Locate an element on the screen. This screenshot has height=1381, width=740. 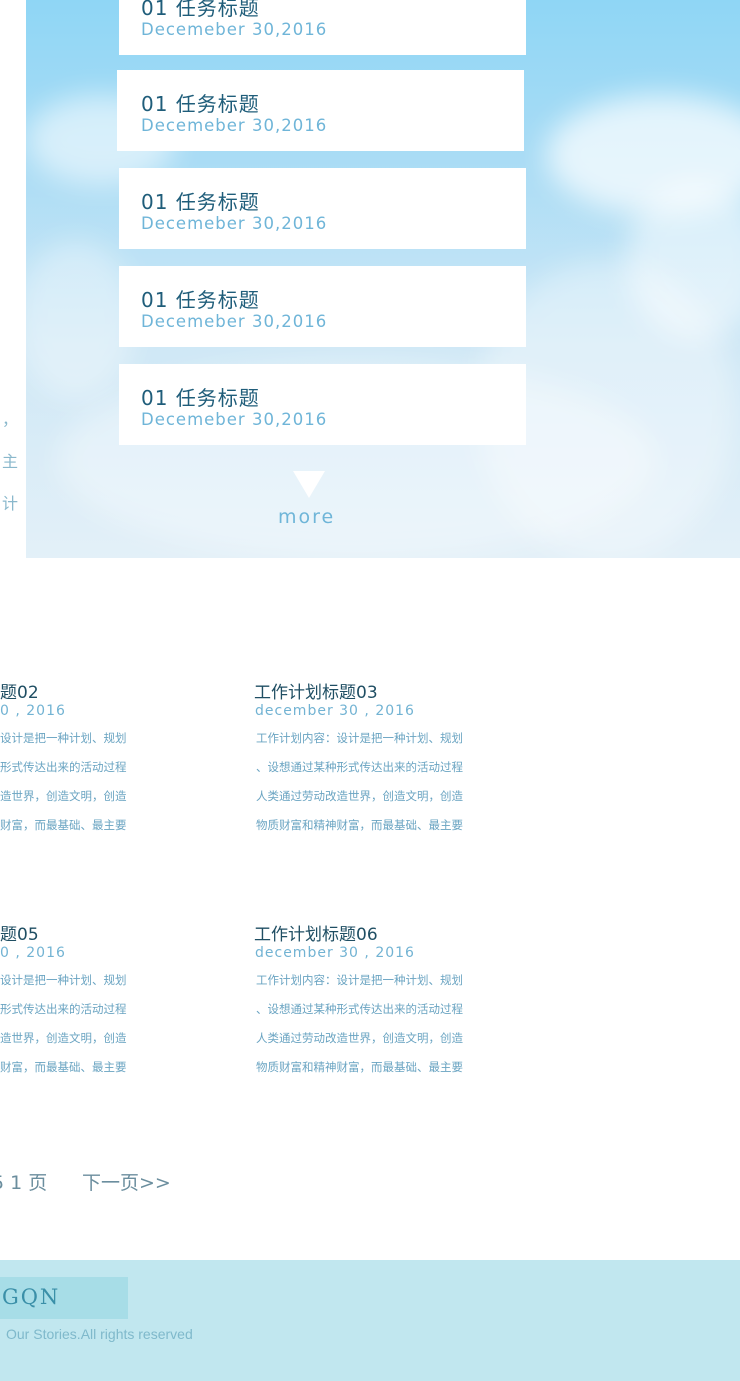
footer: LGQN Our Stories.All rights reserved is located at coordinates (370, 1320).